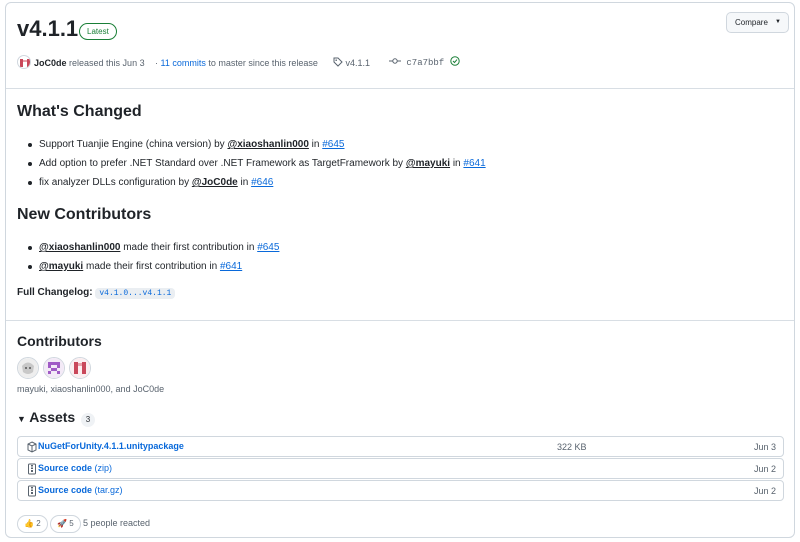 The image size is (800, 542). I want to click on changelog-range-link: v4.1.0...v4.1.1, so click(135, 293).